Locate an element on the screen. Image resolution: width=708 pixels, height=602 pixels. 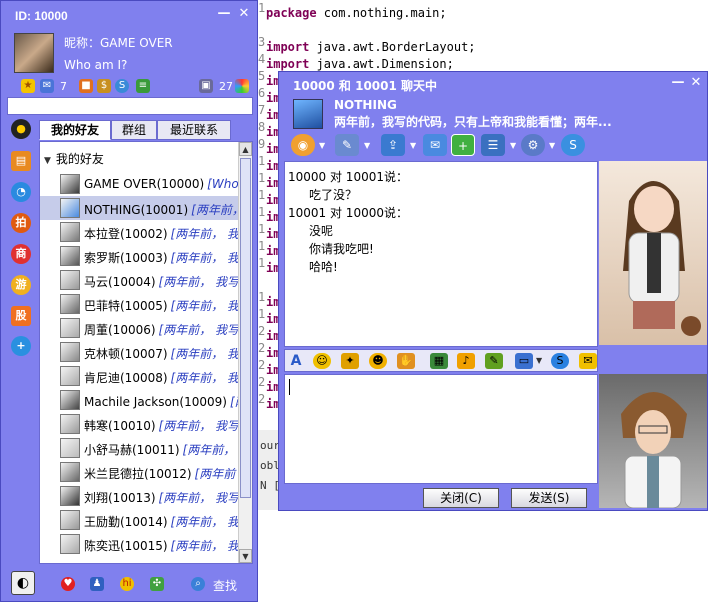
news-icon: ≡ is located at coordinates (143, 86).